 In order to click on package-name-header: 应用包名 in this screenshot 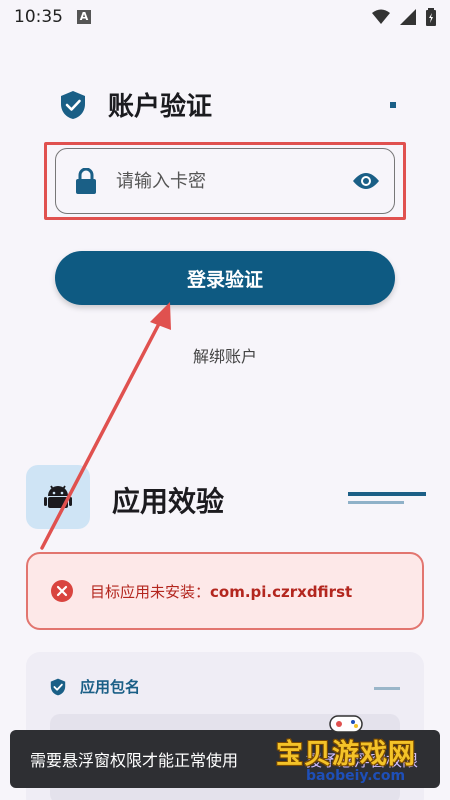, I will do `click(95, 686)`.